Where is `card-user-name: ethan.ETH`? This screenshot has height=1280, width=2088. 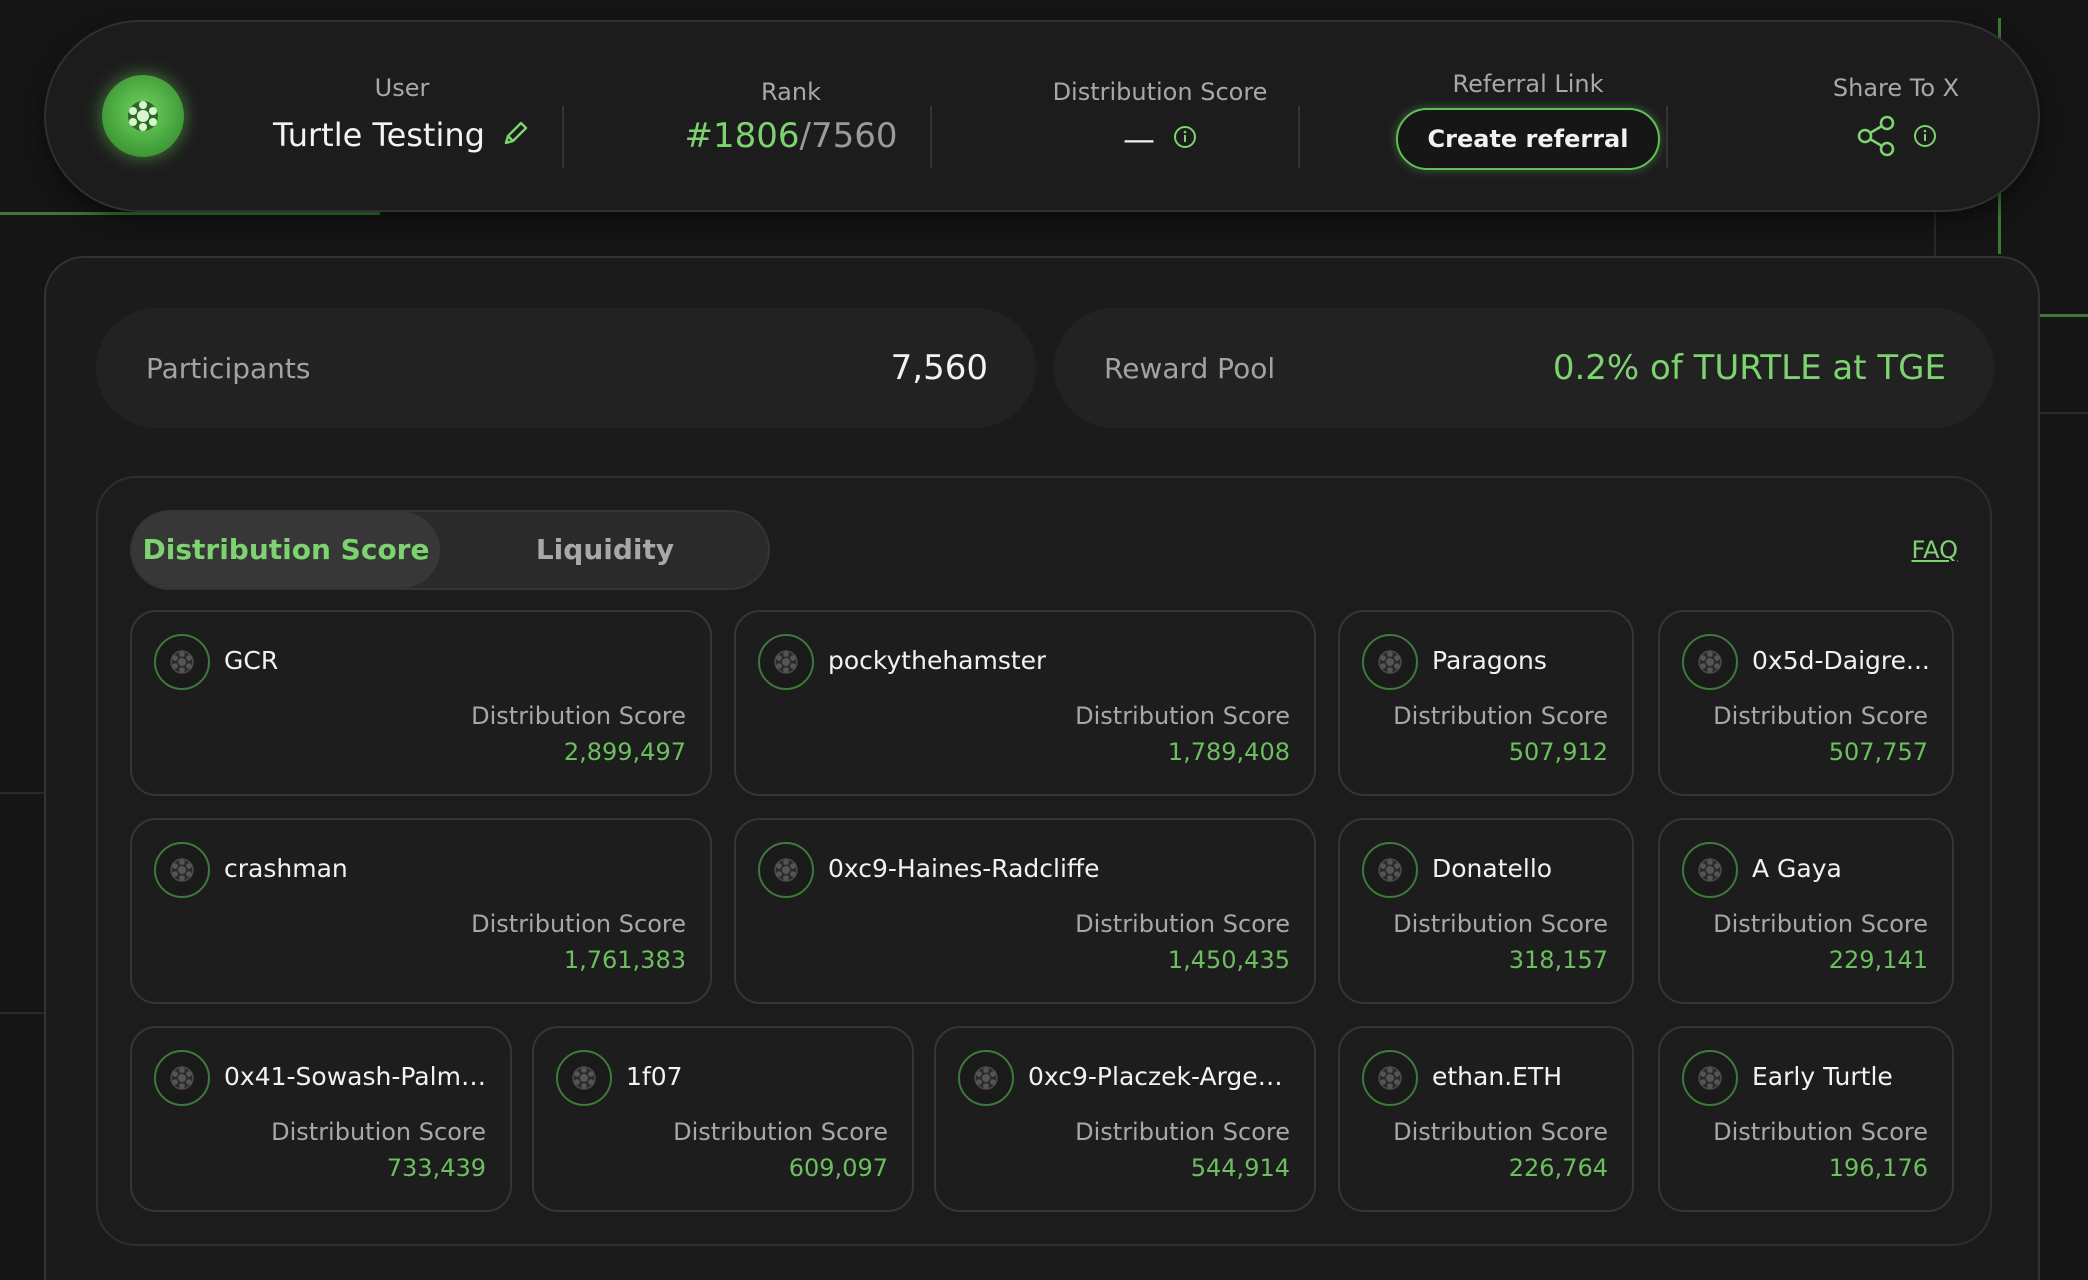
card-user-name: ethan.ETH is located at coordinates (1497, 1076).